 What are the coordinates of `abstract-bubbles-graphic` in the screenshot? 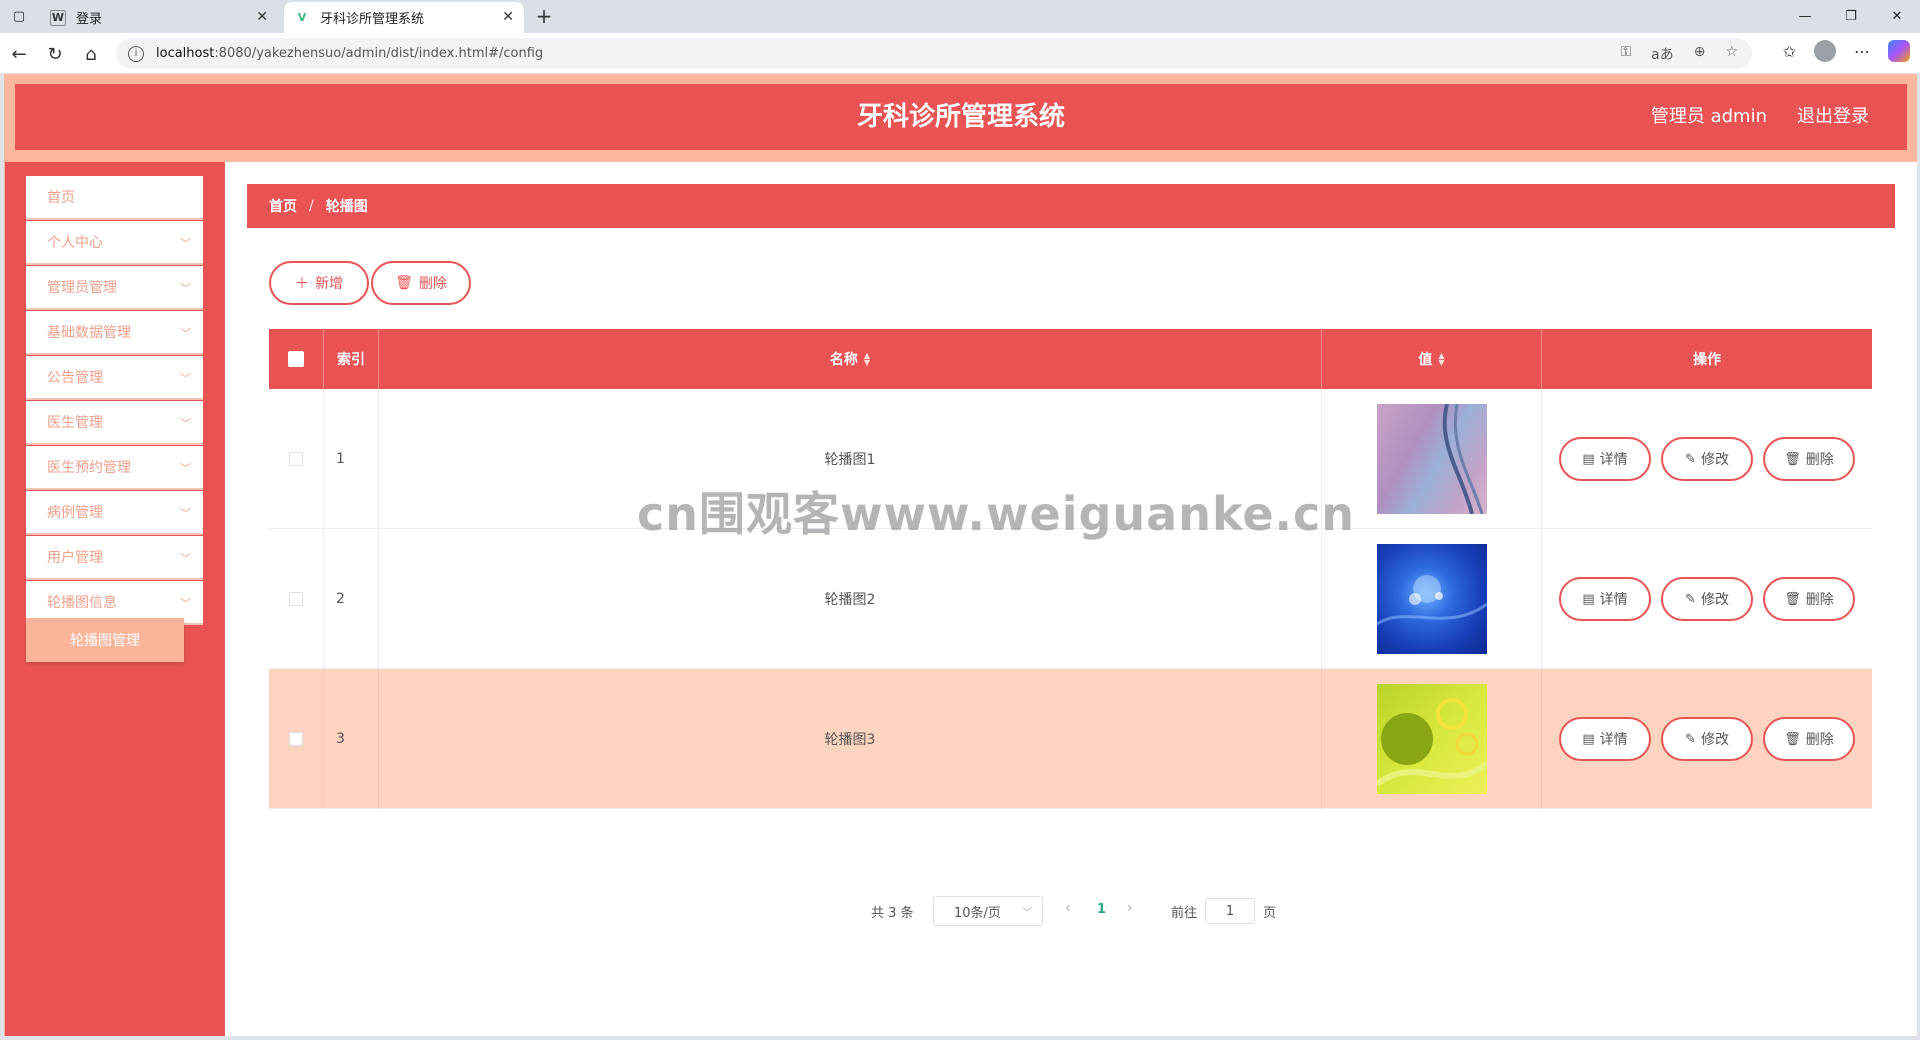 It's located at (1431, 600).